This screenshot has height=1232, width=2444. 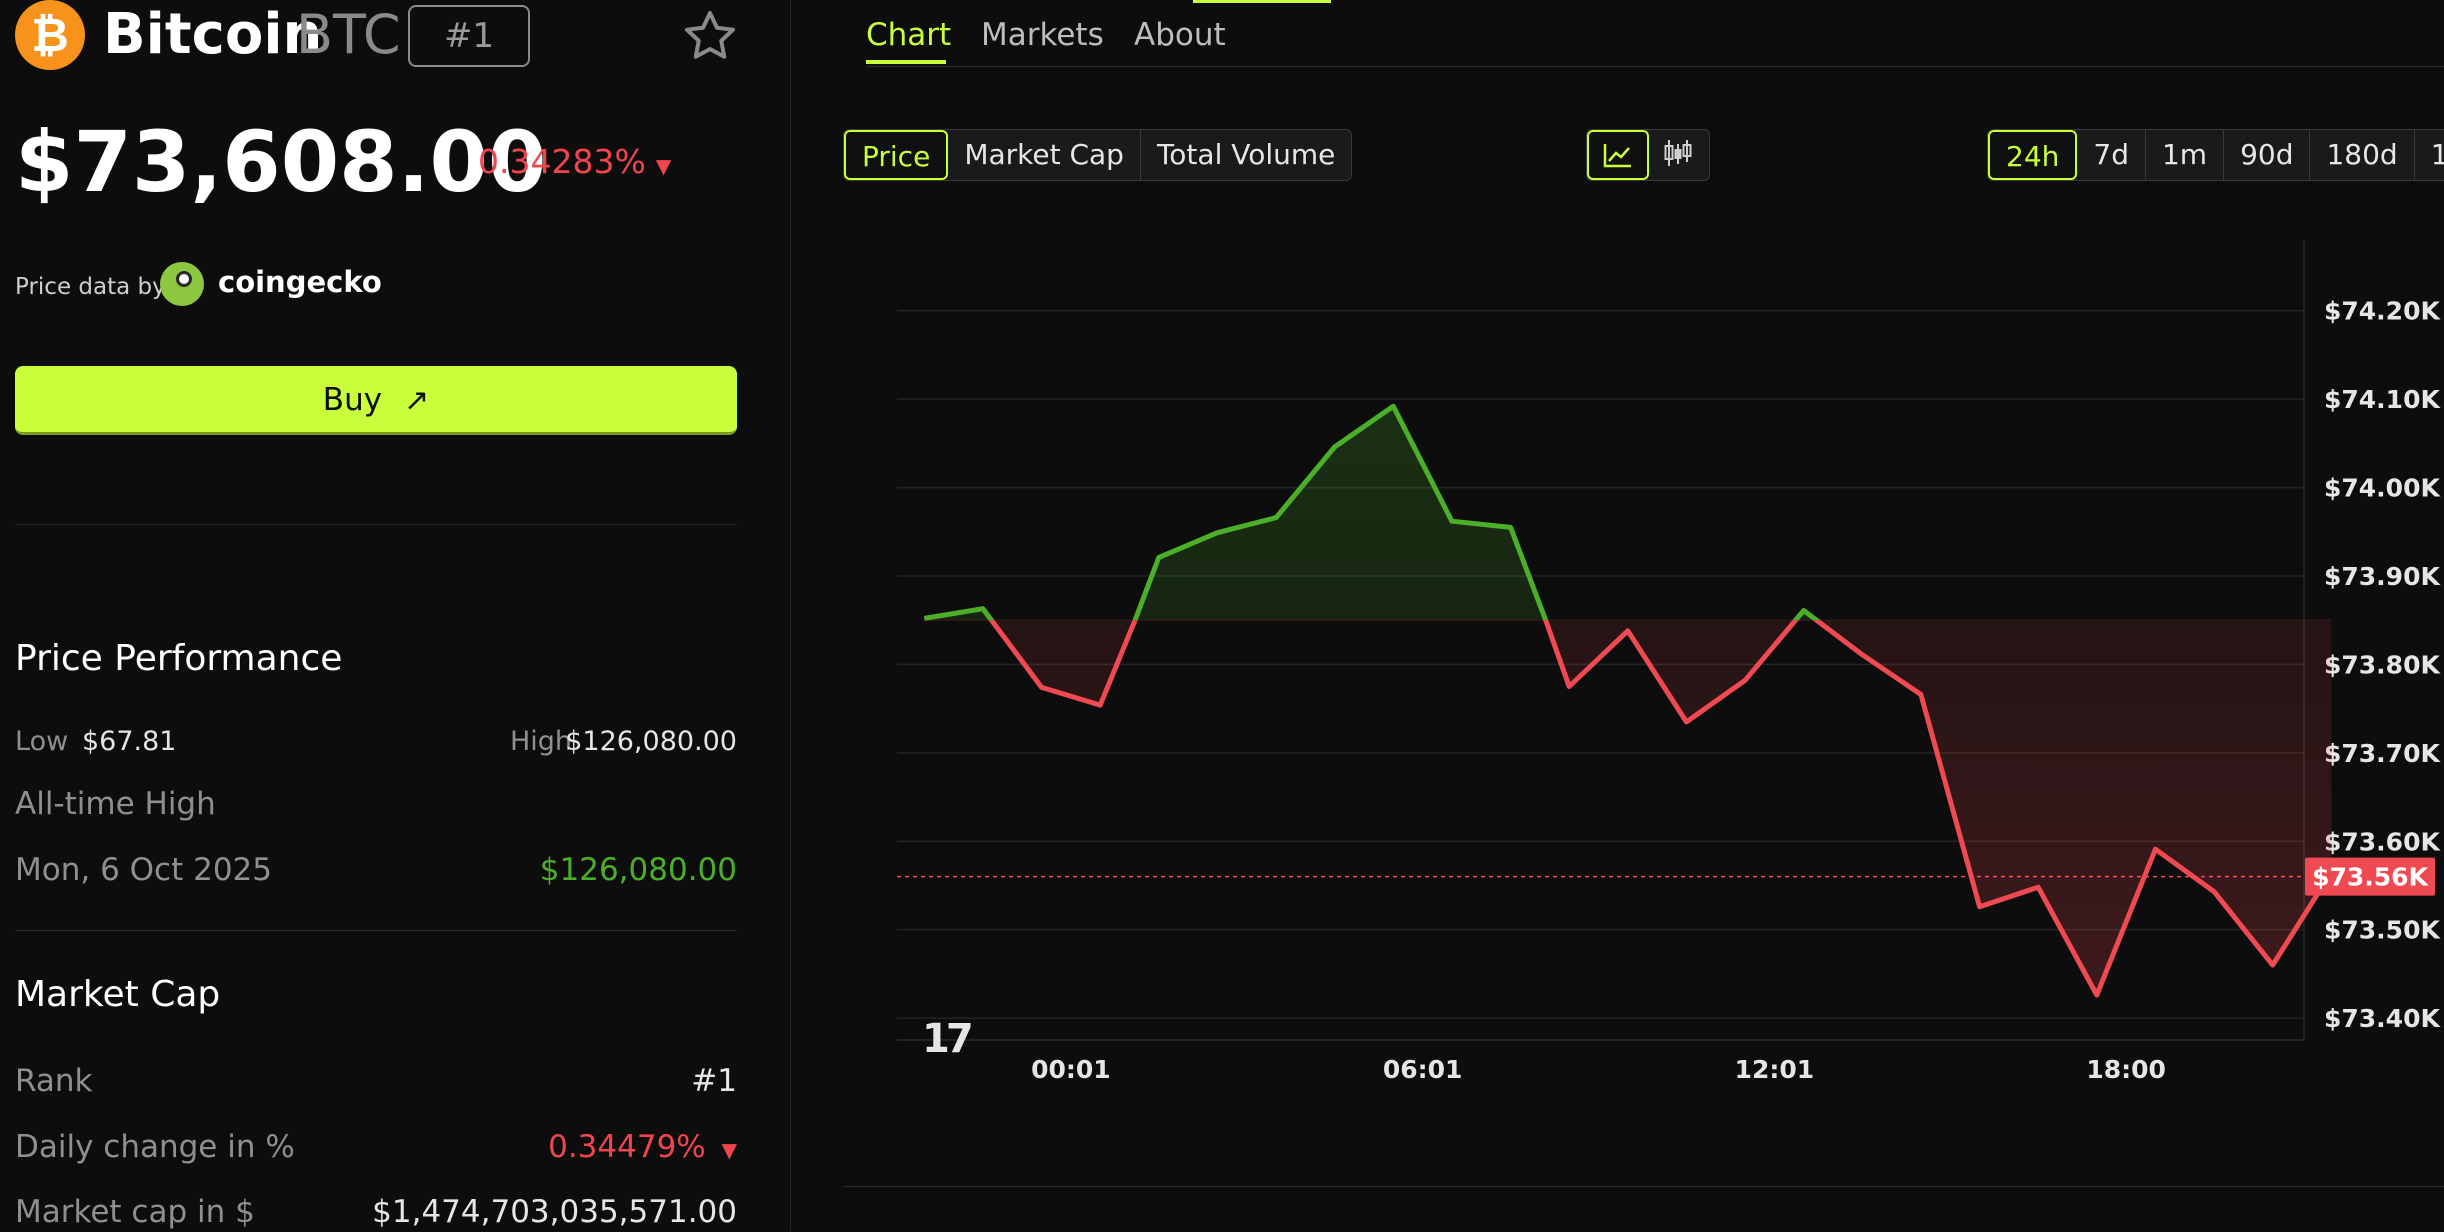 What do you see at coordinates (1423, 1069) in the screenshot?
I see `x-tick-label: 06:01` at bounding box center [1423, 1069].